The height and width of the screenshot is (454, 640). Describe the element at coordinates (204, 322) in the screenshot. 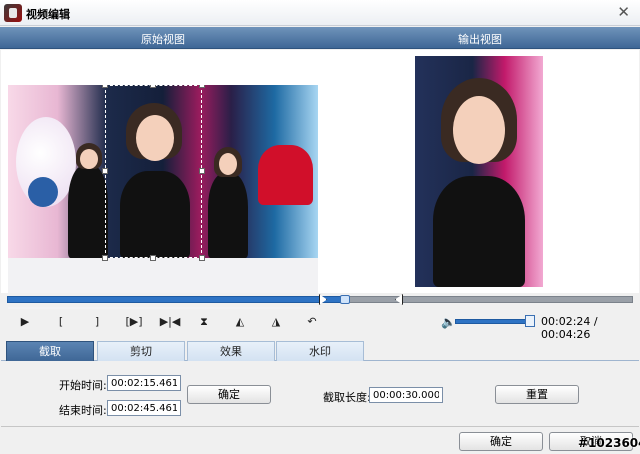

I see `flip-vertical-icon: ⧗` at that location.